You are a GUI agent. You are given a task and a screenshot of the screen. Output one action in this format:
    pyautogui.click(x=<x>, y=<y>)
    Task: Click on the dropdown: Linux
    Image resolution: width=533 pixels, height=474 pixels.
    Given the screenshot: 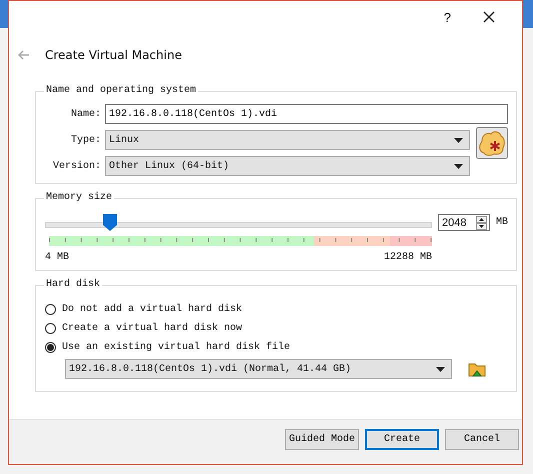 What is the action you would take?
    pyautogui.click(x=287, y=140)
    